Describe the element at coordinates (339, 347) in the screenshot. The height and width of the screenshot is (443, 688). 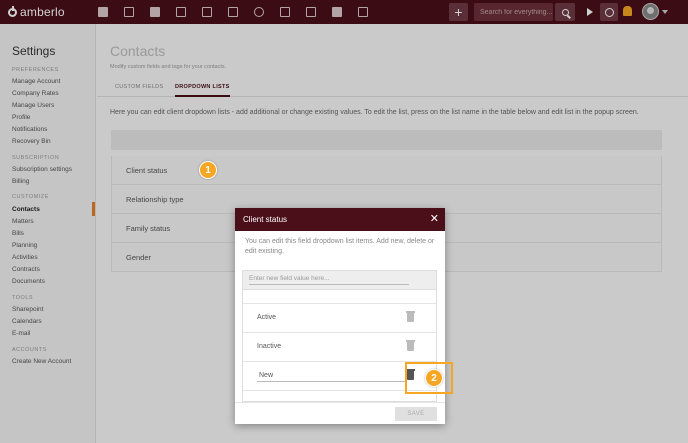
I see `list-item-inactive: Inactive` at that location.